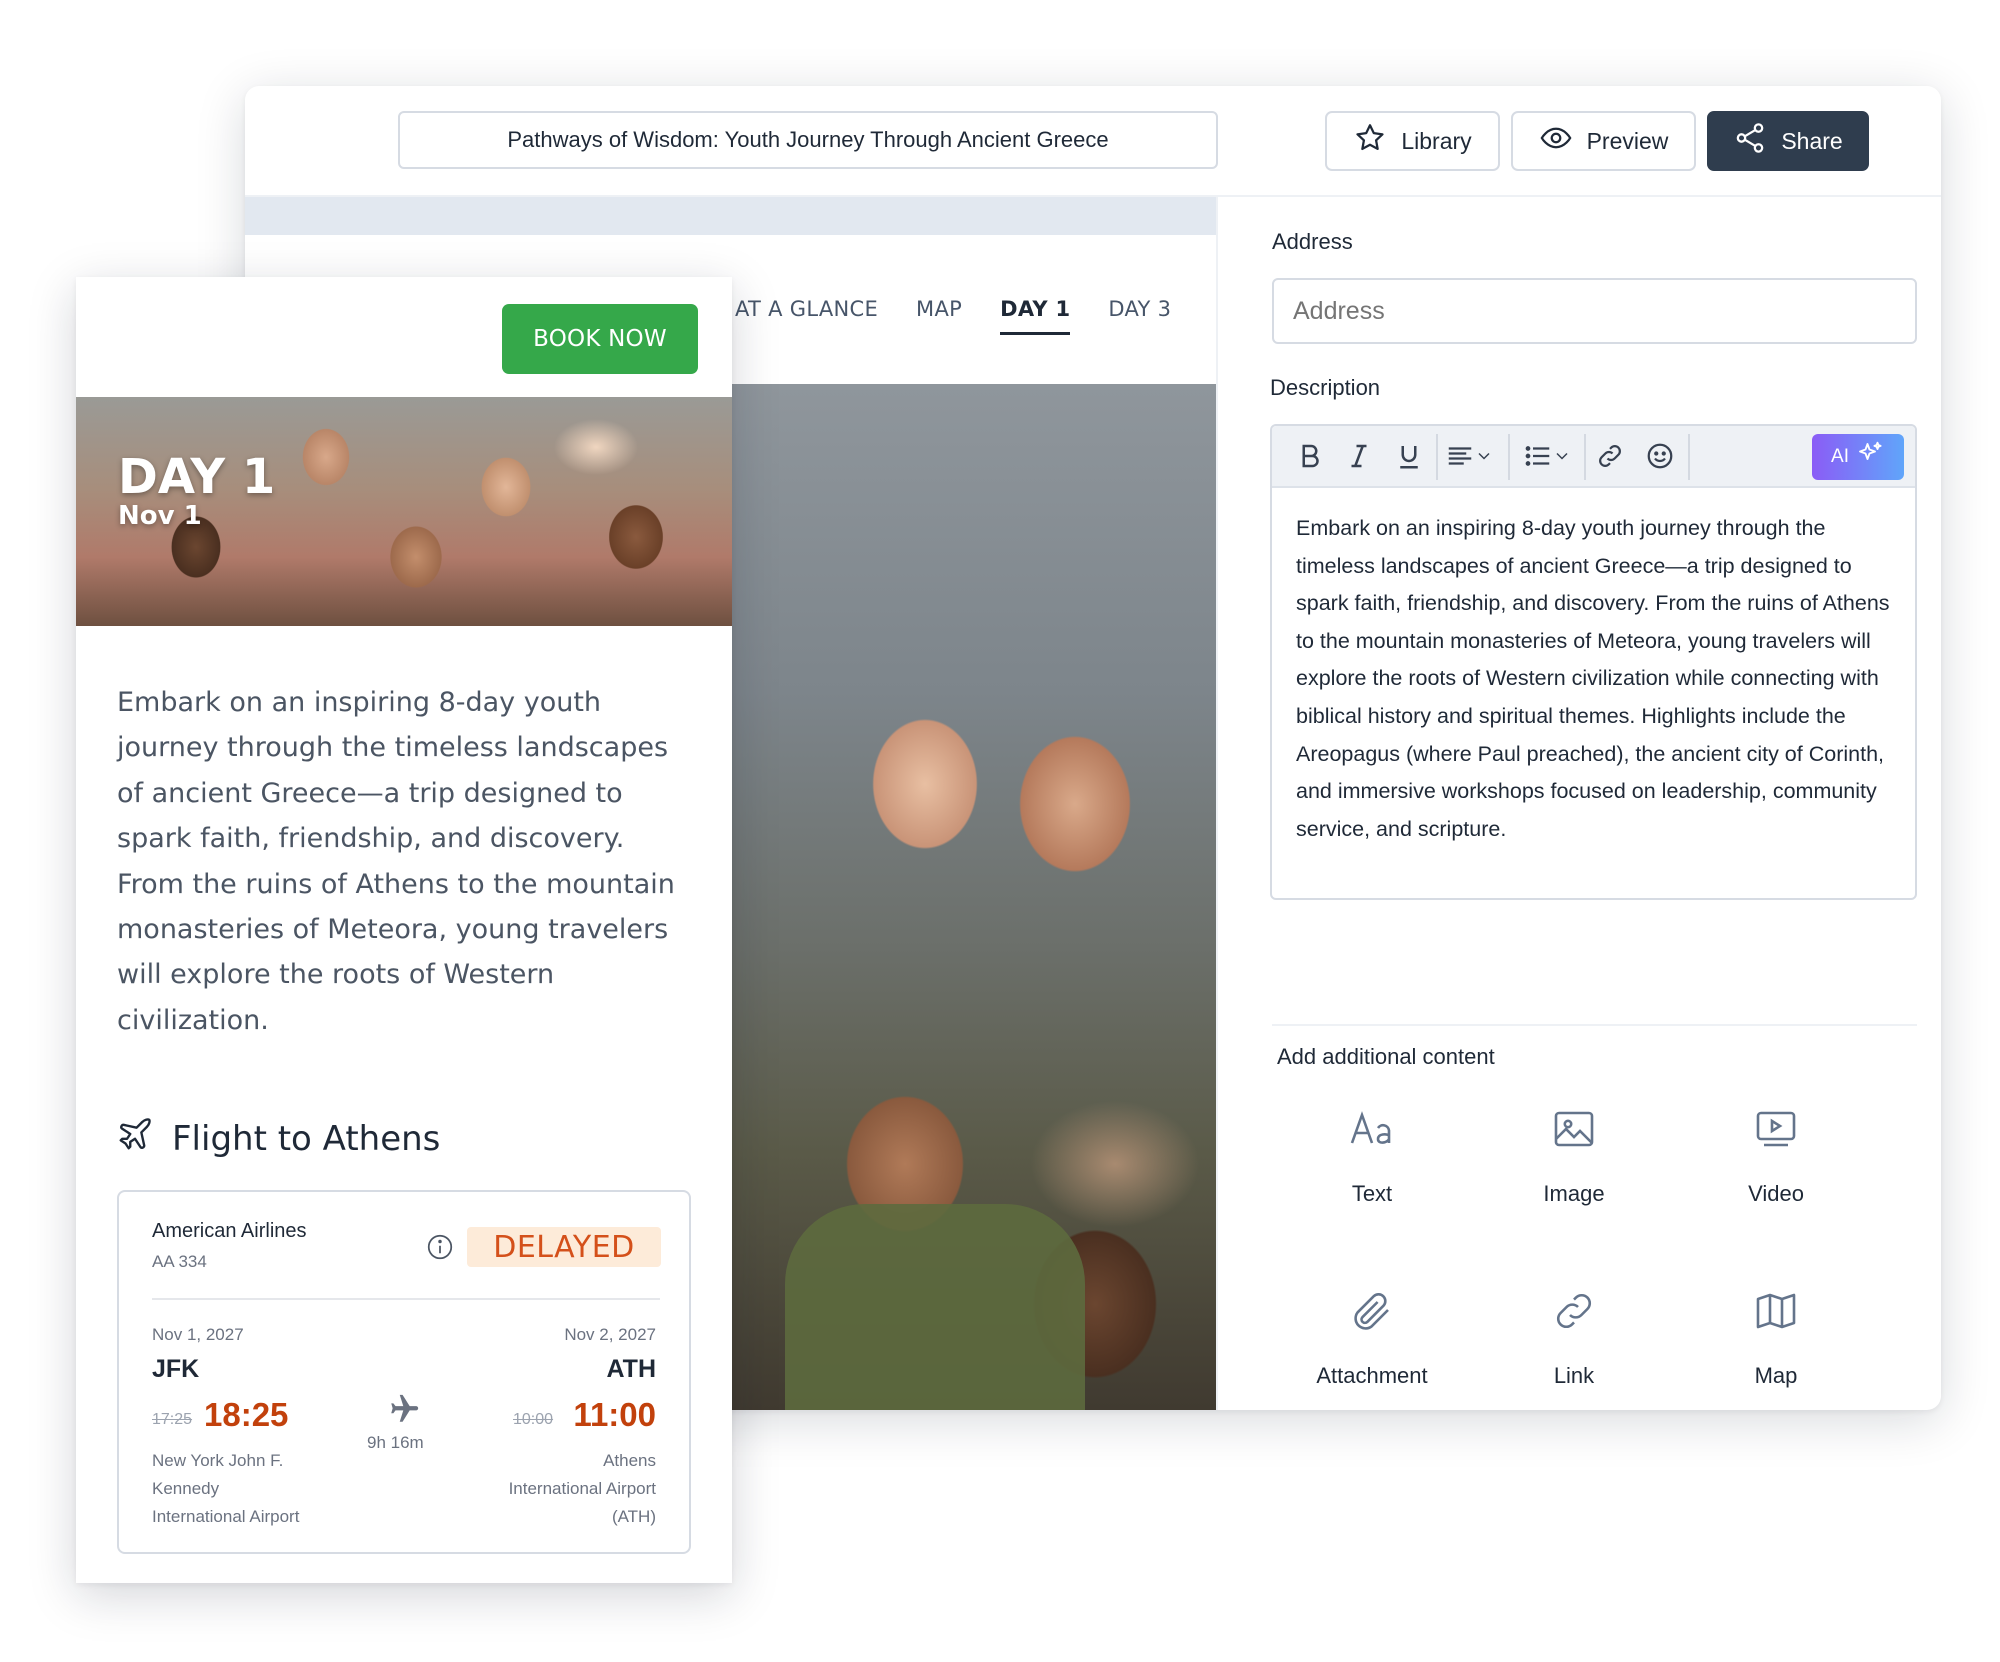 The width and height of the screenshot is (2000, 1662). Describe the element at coordinates (1574, 1375) in the screenshot. I see `link-option-label: Link` at that location.